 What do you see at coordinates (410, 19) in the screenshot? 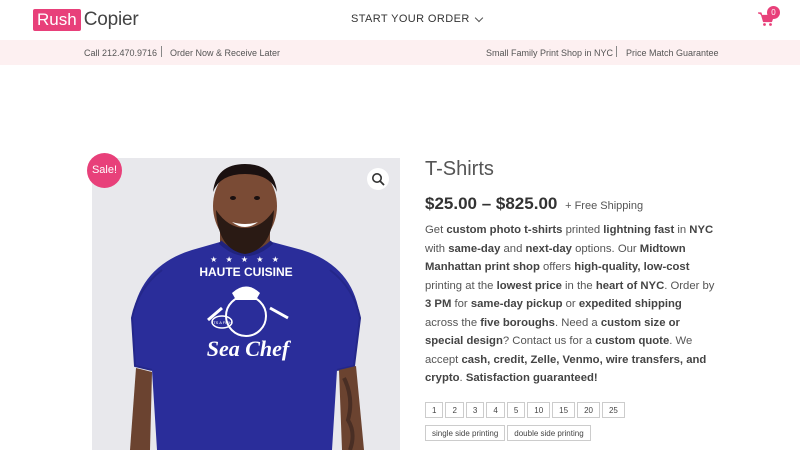
I see `start-order-label: START YOUR ORDER` at bounding box center [410, 19].